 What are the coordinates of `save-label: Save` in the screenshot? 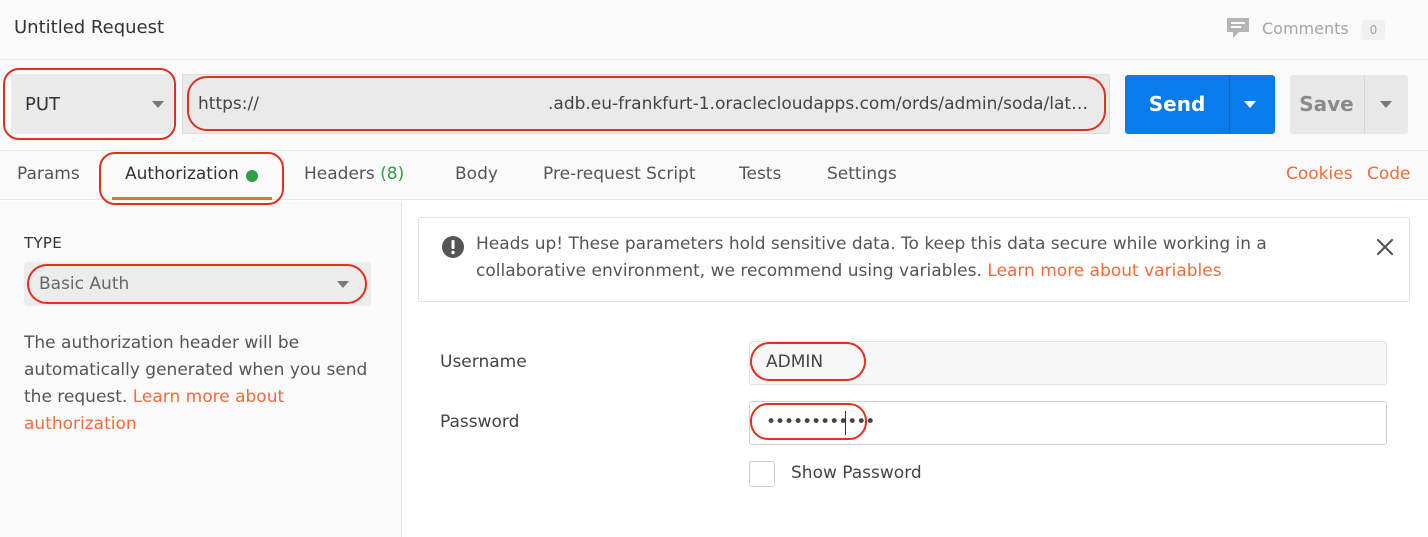 It's located at (1326, 104).